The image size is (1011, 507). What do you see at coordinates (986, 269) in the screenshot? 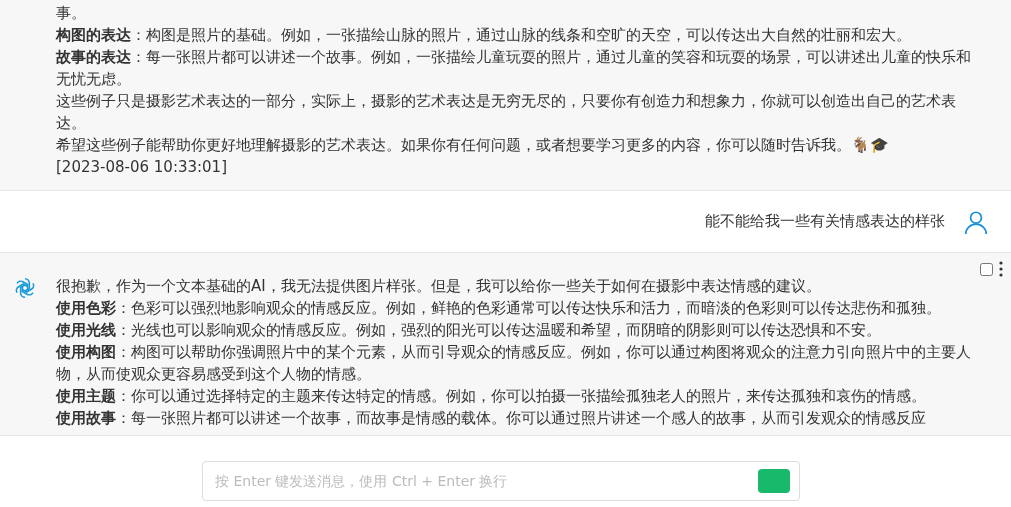
I see `select-checkbox` at bounding box center [986, 269].